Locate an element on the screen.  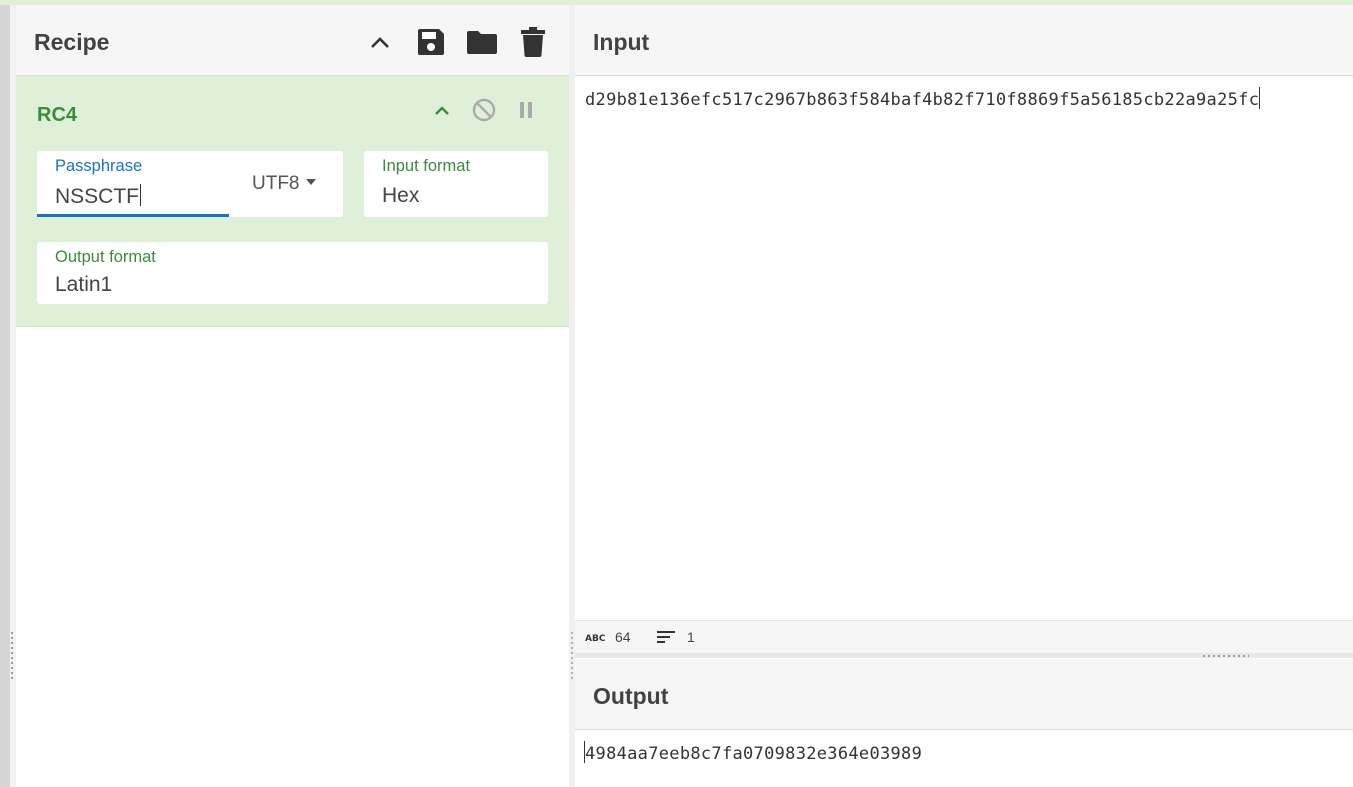
passphrase-underline is located at coordinates (133, 215).